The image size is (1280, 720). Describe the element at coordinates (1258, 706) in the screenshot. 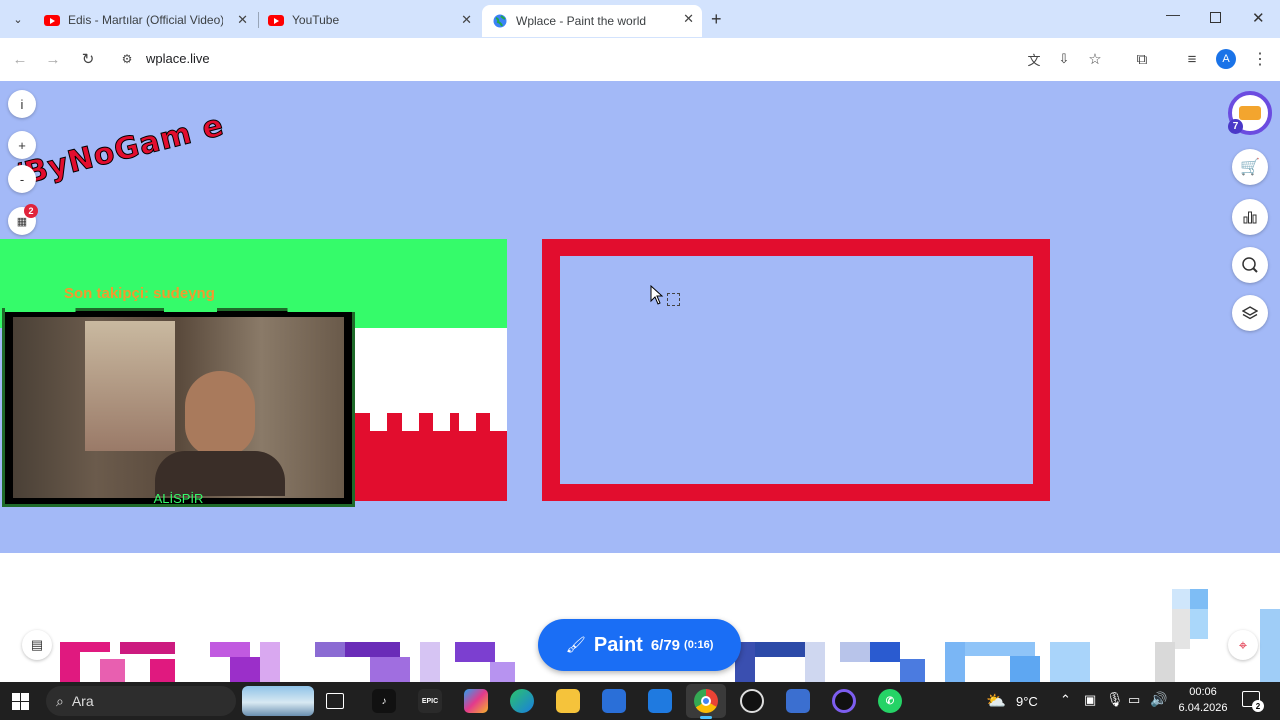

I see `notification-center-badge: 2` at that location.